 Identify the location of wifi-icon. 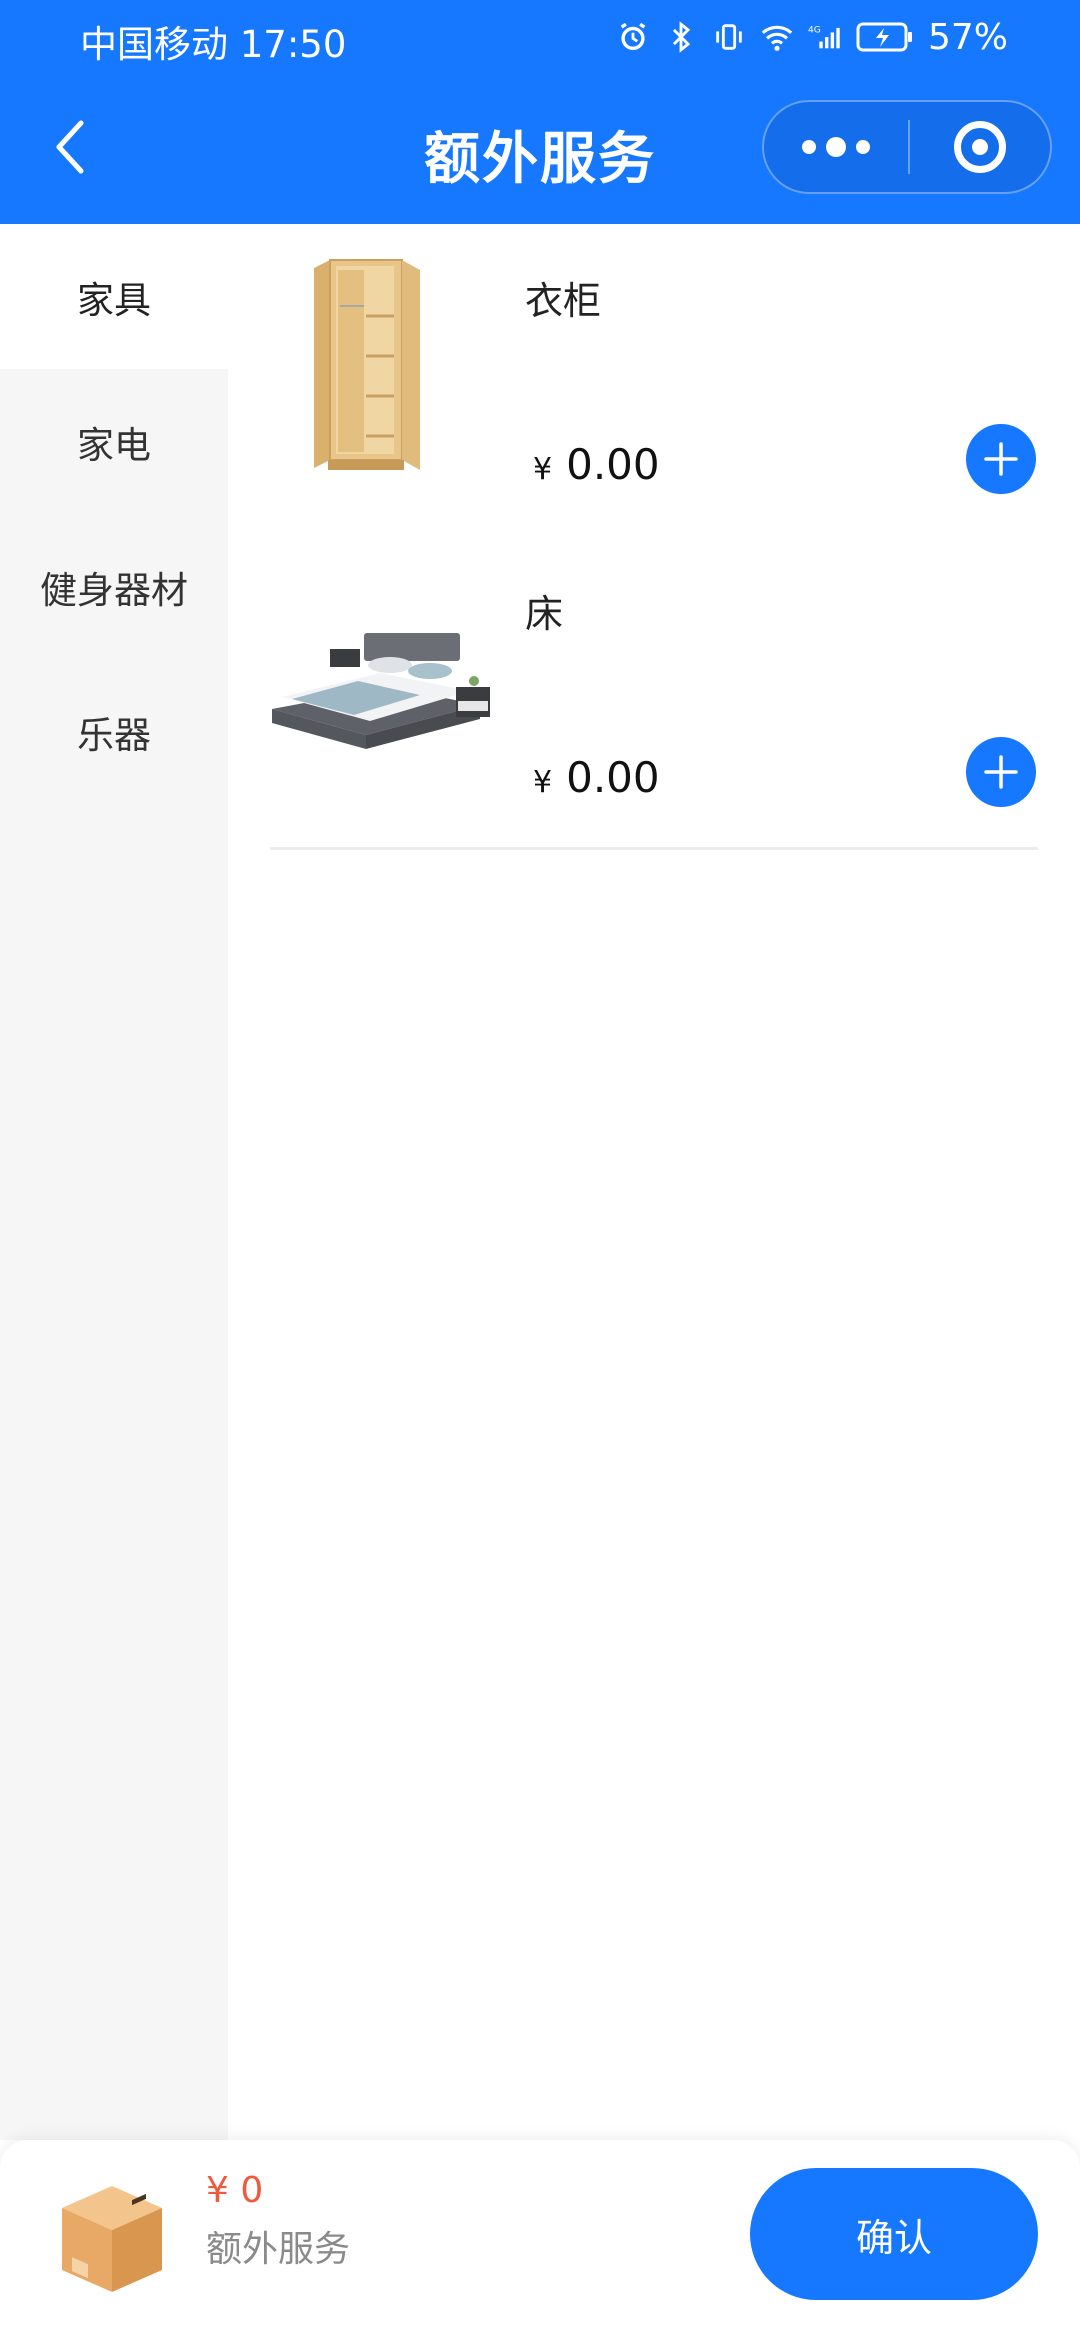
(777, 38).